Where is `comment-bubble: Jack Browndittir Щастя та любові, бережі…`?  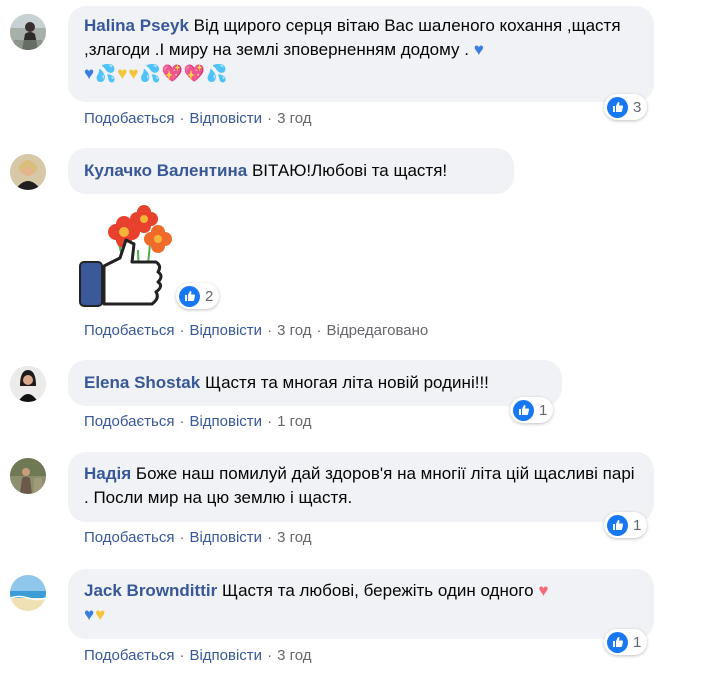 comment-bubble: Jack Browndittir Щастя та любові, бережі… is located at coordinates (361, 604).